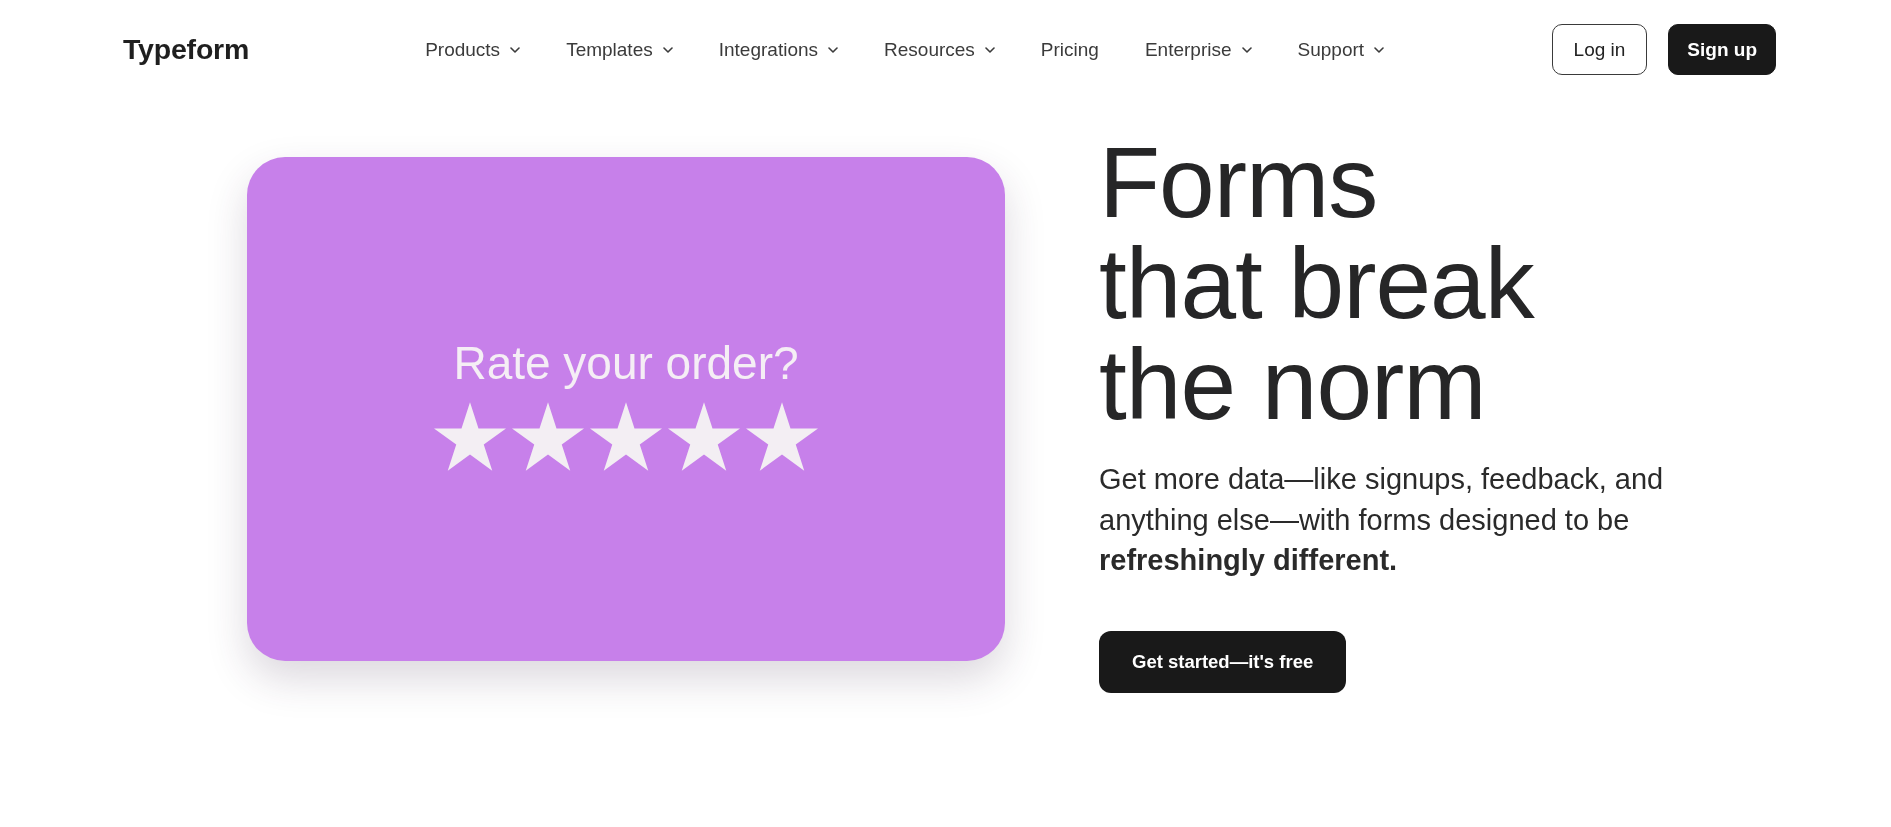  Describe the element at coordinates (619, 49) in the screenshot. I see `nav-menu-link: Templates` at that location.